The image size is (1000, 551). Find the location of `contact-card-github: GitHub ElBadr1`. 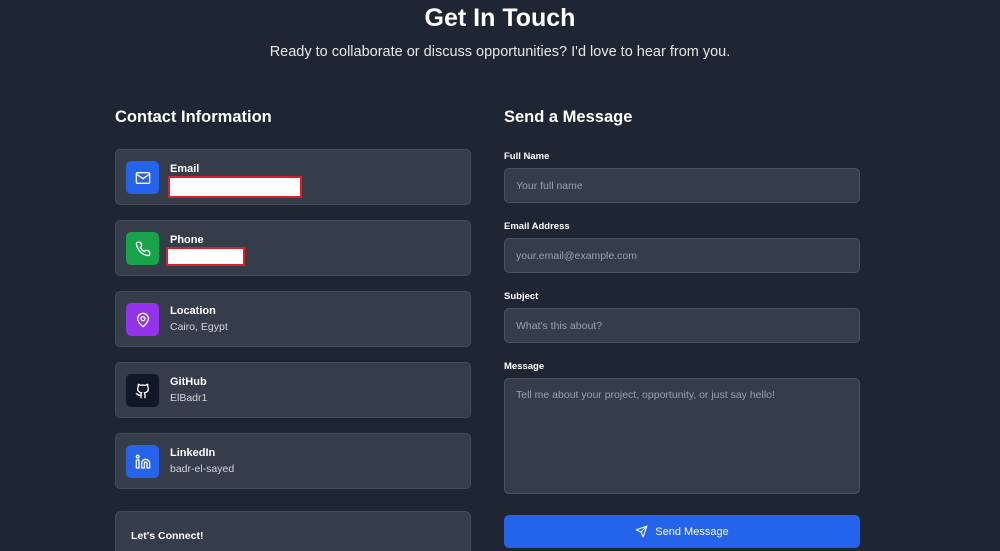

contact-card-github: GitHub ElBadr1 is located at coordinates (293, 390).